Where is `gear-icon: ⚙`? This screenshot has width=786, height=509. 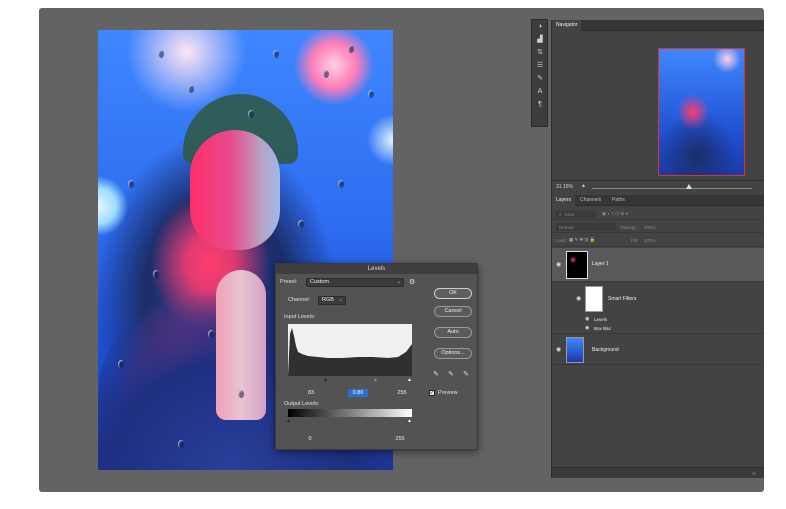 gear-icon: ⚙ is located at coordinates (412, 282).